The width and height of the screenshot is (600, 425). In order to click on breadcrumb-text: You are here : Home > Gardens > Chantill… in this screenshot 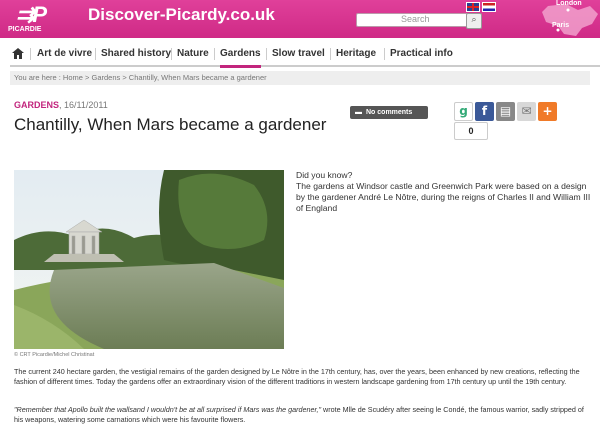, I will do `click(140, 77)`.